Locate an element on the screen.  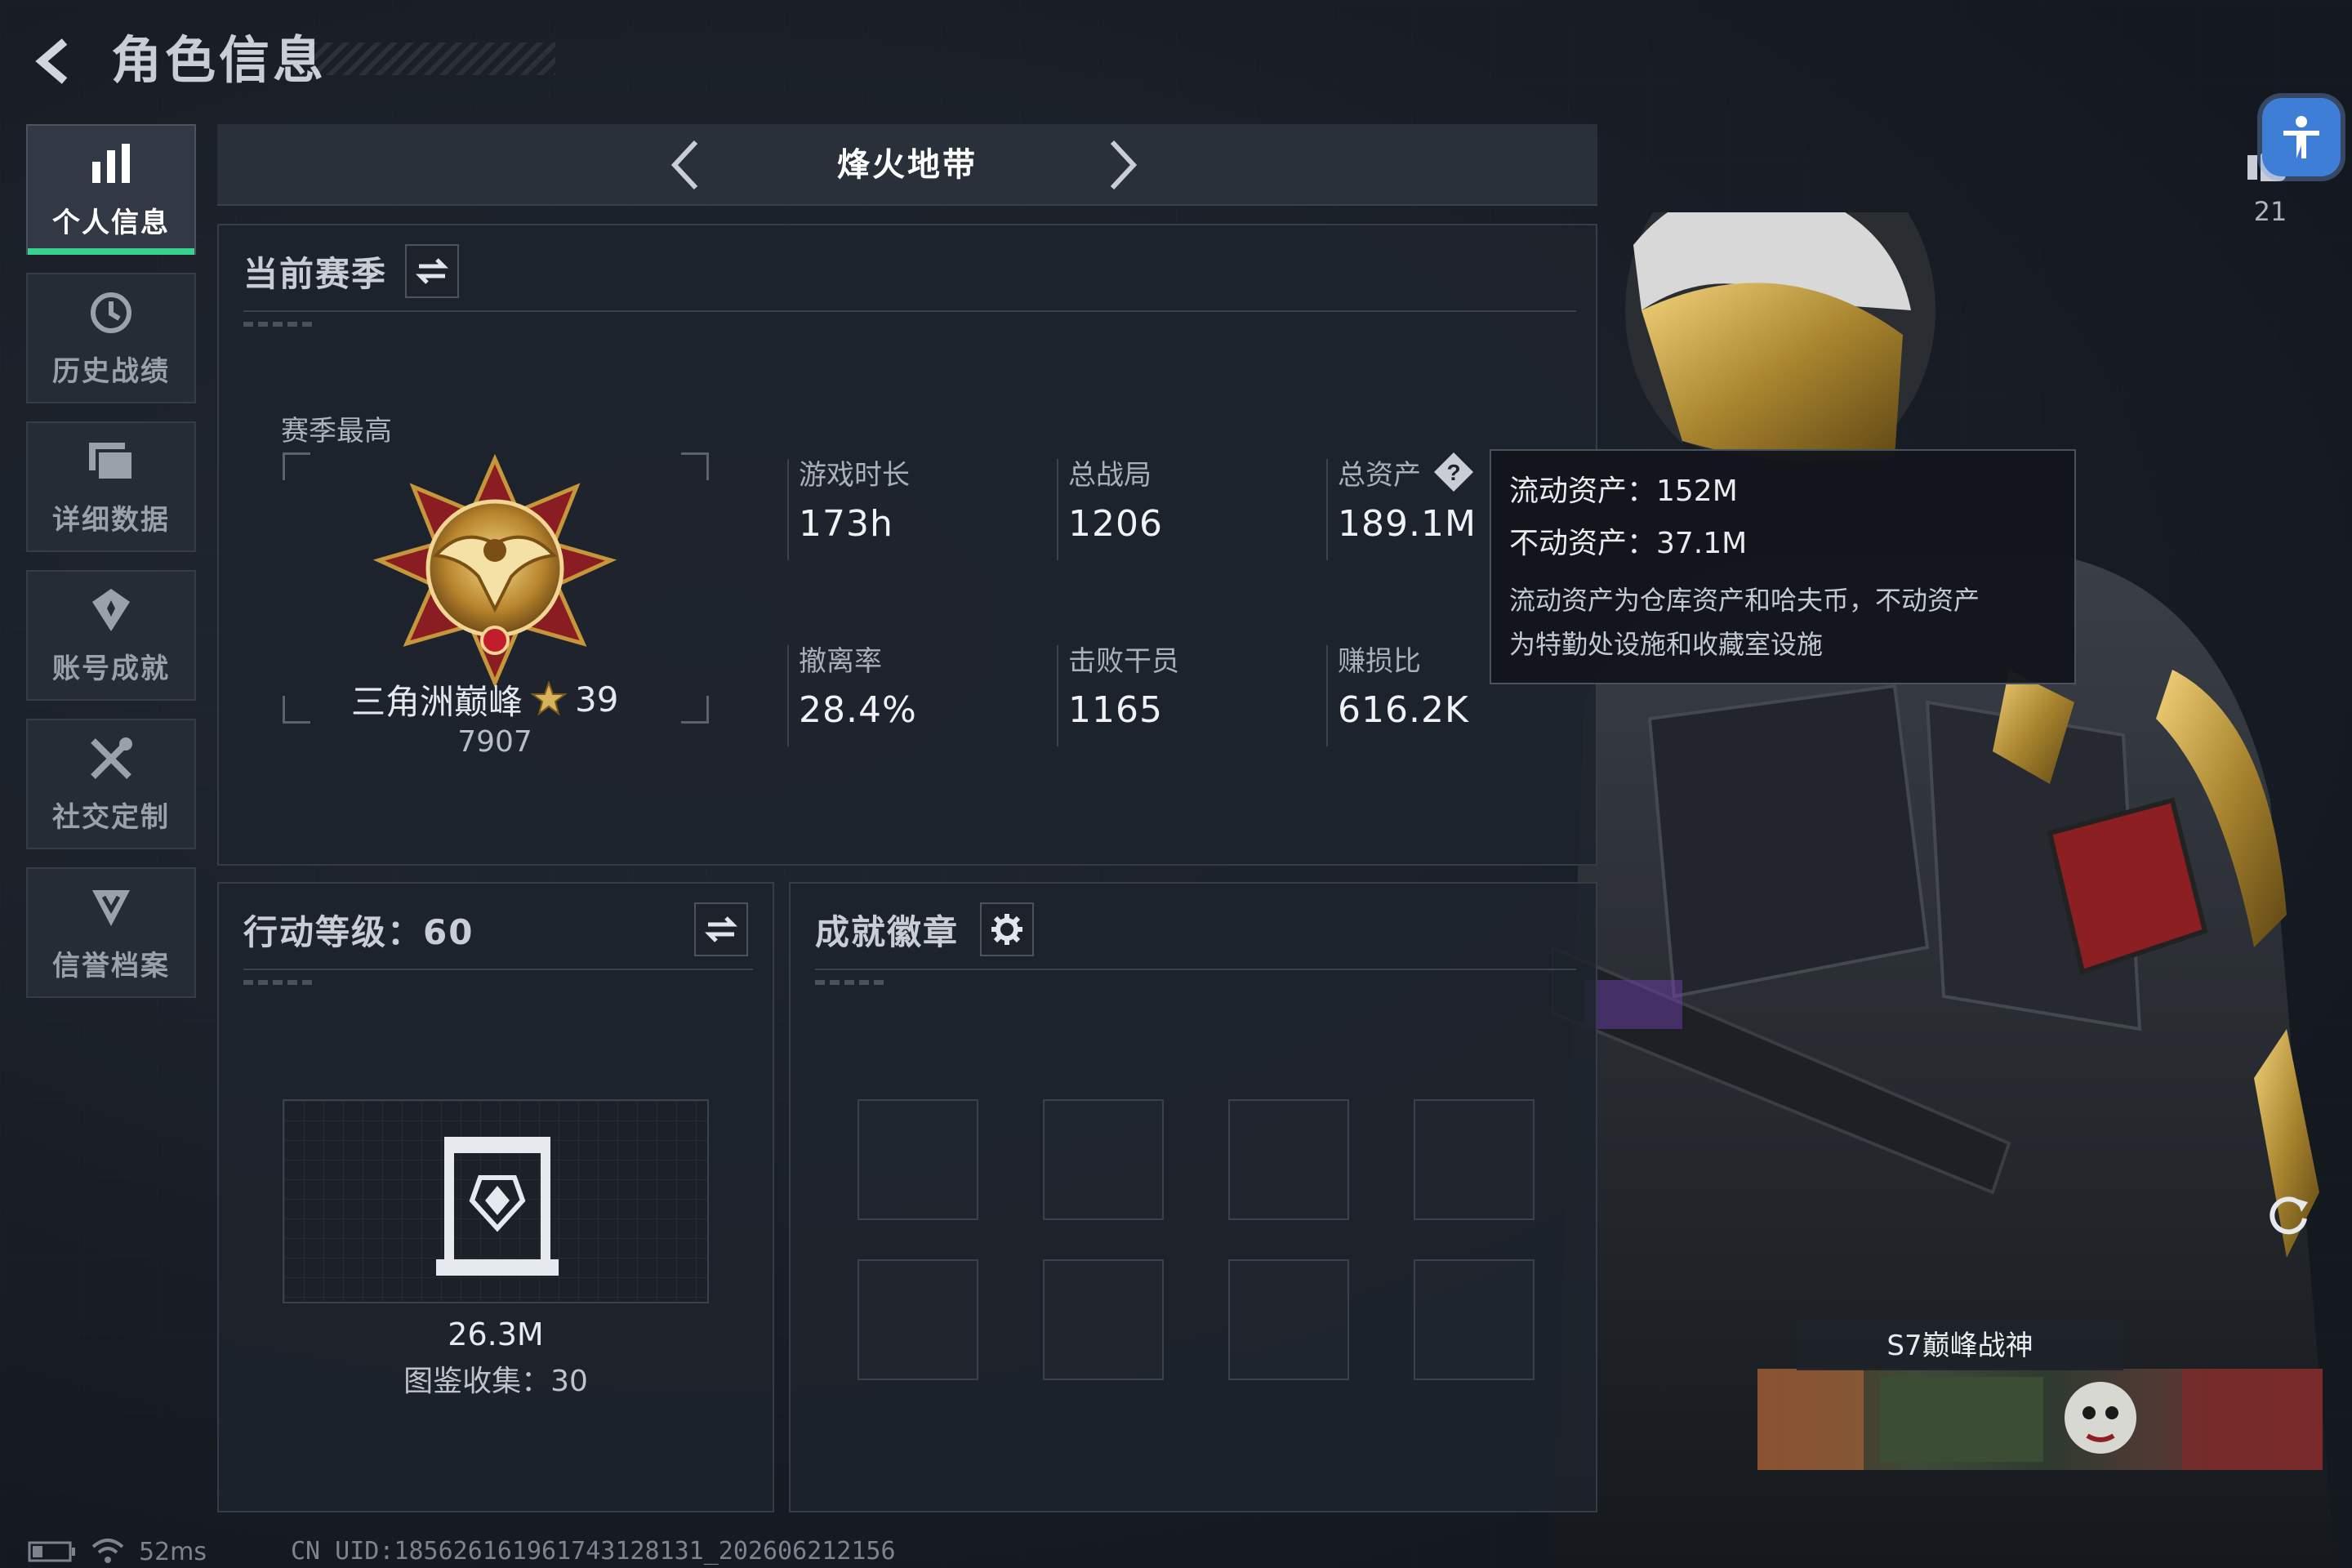
tooltip-note-line: 流动资产为仓库资产和哈夫币，不动资产 is located at coordinates (1744, 600).